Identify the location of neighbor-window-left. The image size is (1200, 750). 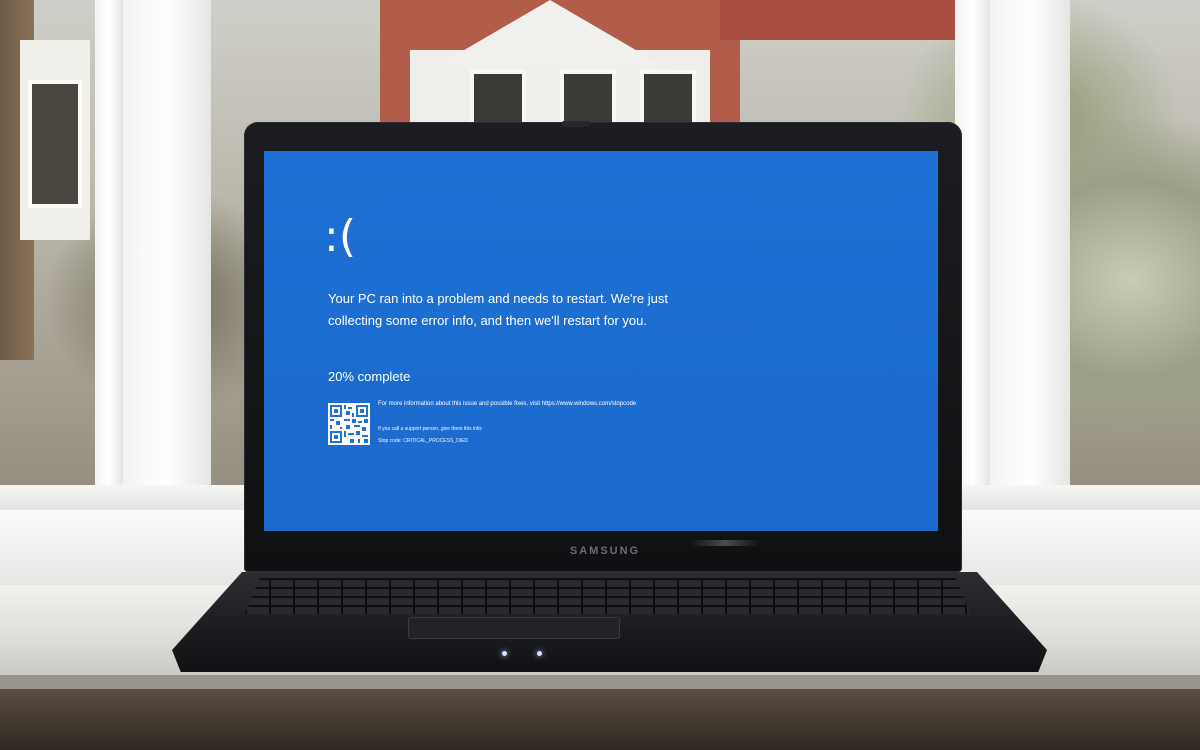
(55, 144).